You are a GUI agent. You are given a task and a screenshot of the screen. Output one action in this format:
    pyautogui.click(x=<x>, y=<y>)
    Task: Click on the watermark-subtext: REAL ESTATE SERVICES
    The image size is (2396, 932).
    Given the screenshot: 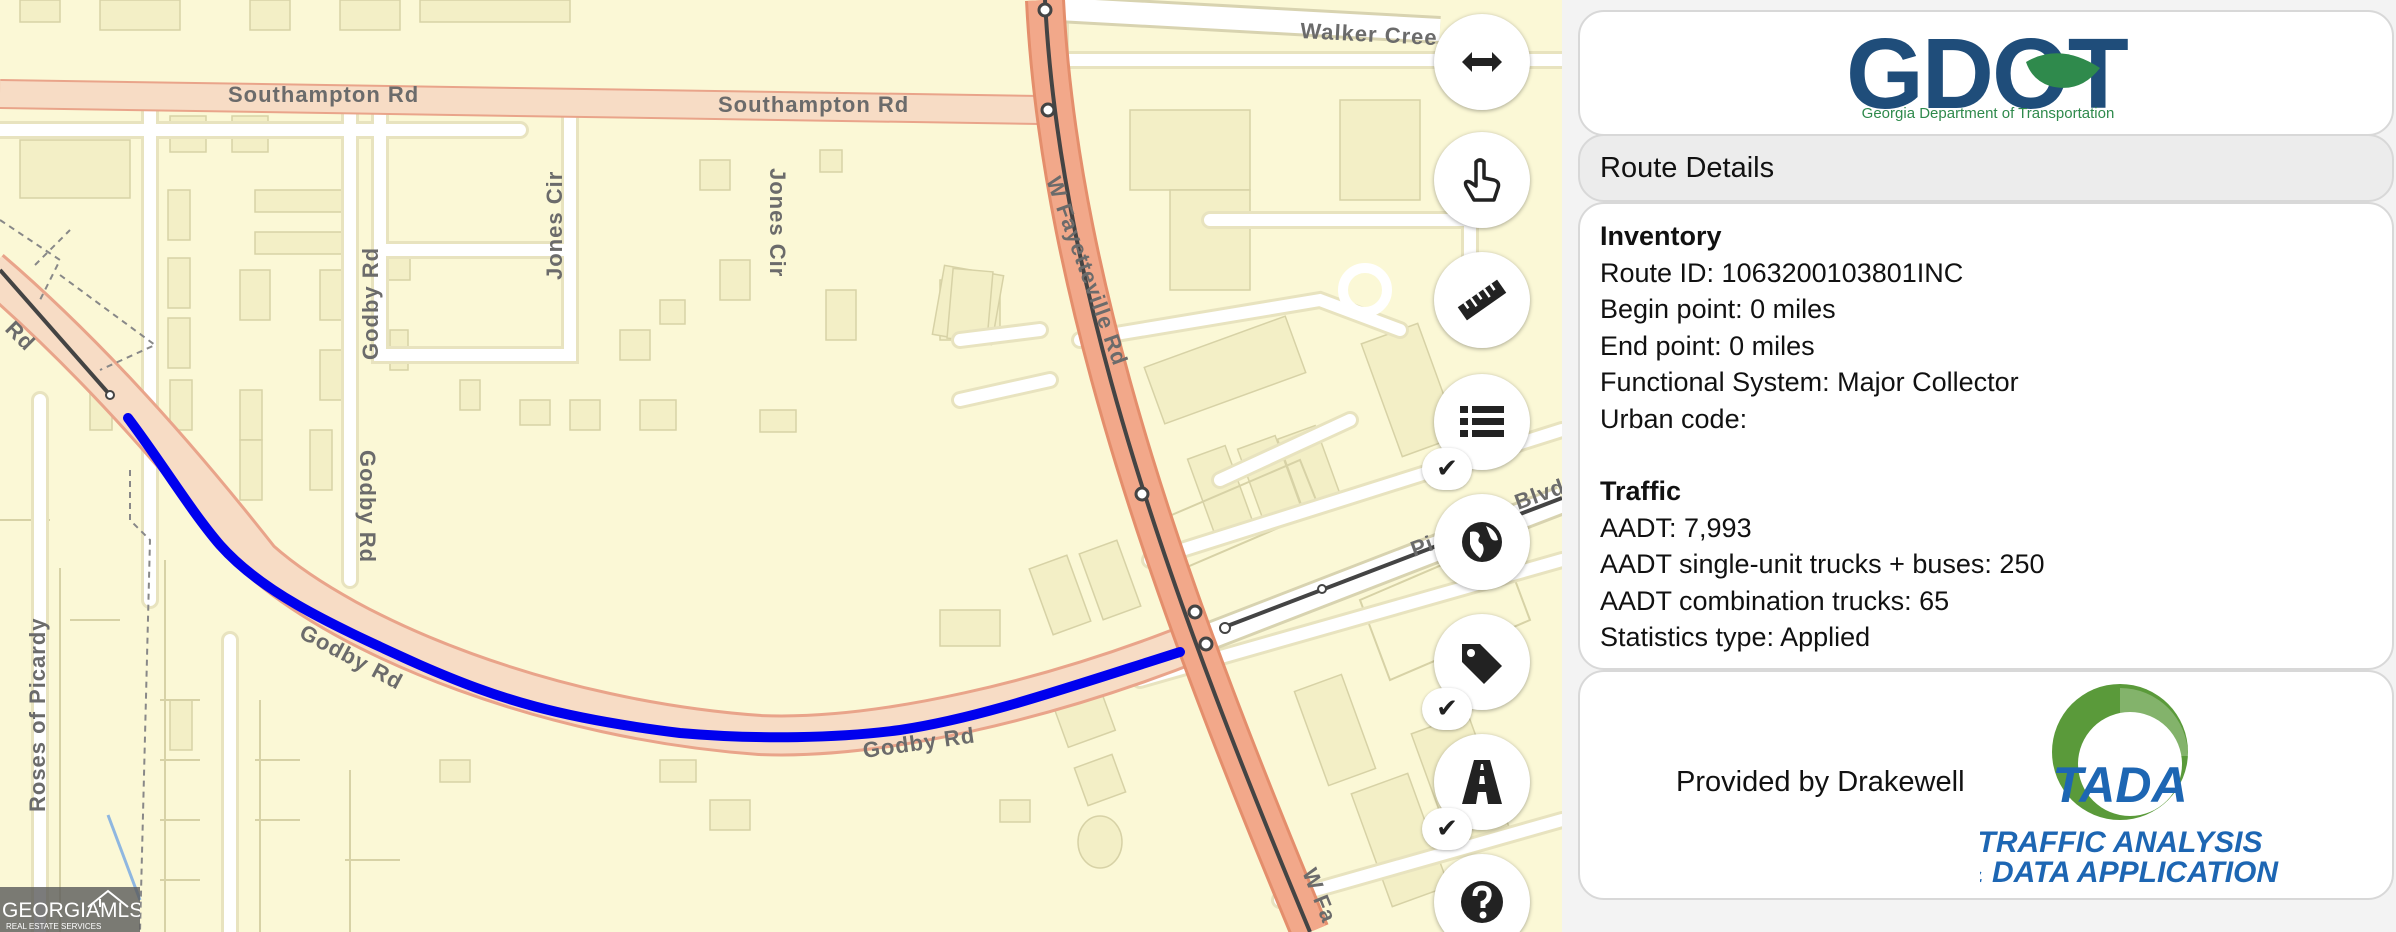 What is the action you would take?
    pyautogui.click(x=53, y=926)
    